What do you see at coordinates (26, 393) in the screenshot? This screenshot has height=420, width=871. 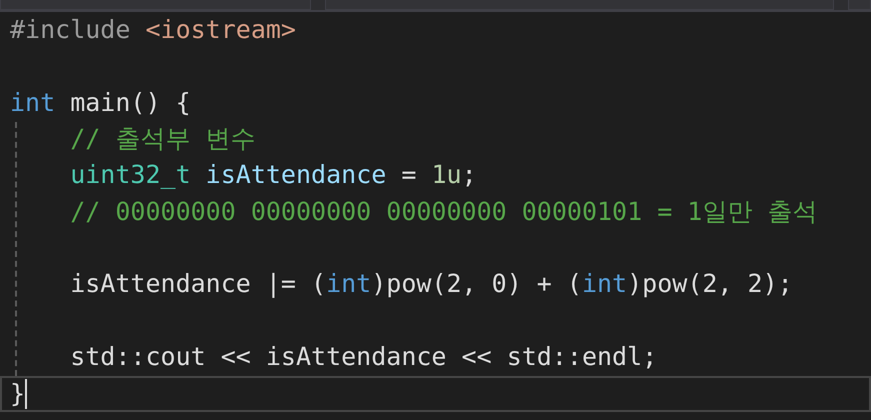 I see `text-caret` at bounding box center [26, 393].